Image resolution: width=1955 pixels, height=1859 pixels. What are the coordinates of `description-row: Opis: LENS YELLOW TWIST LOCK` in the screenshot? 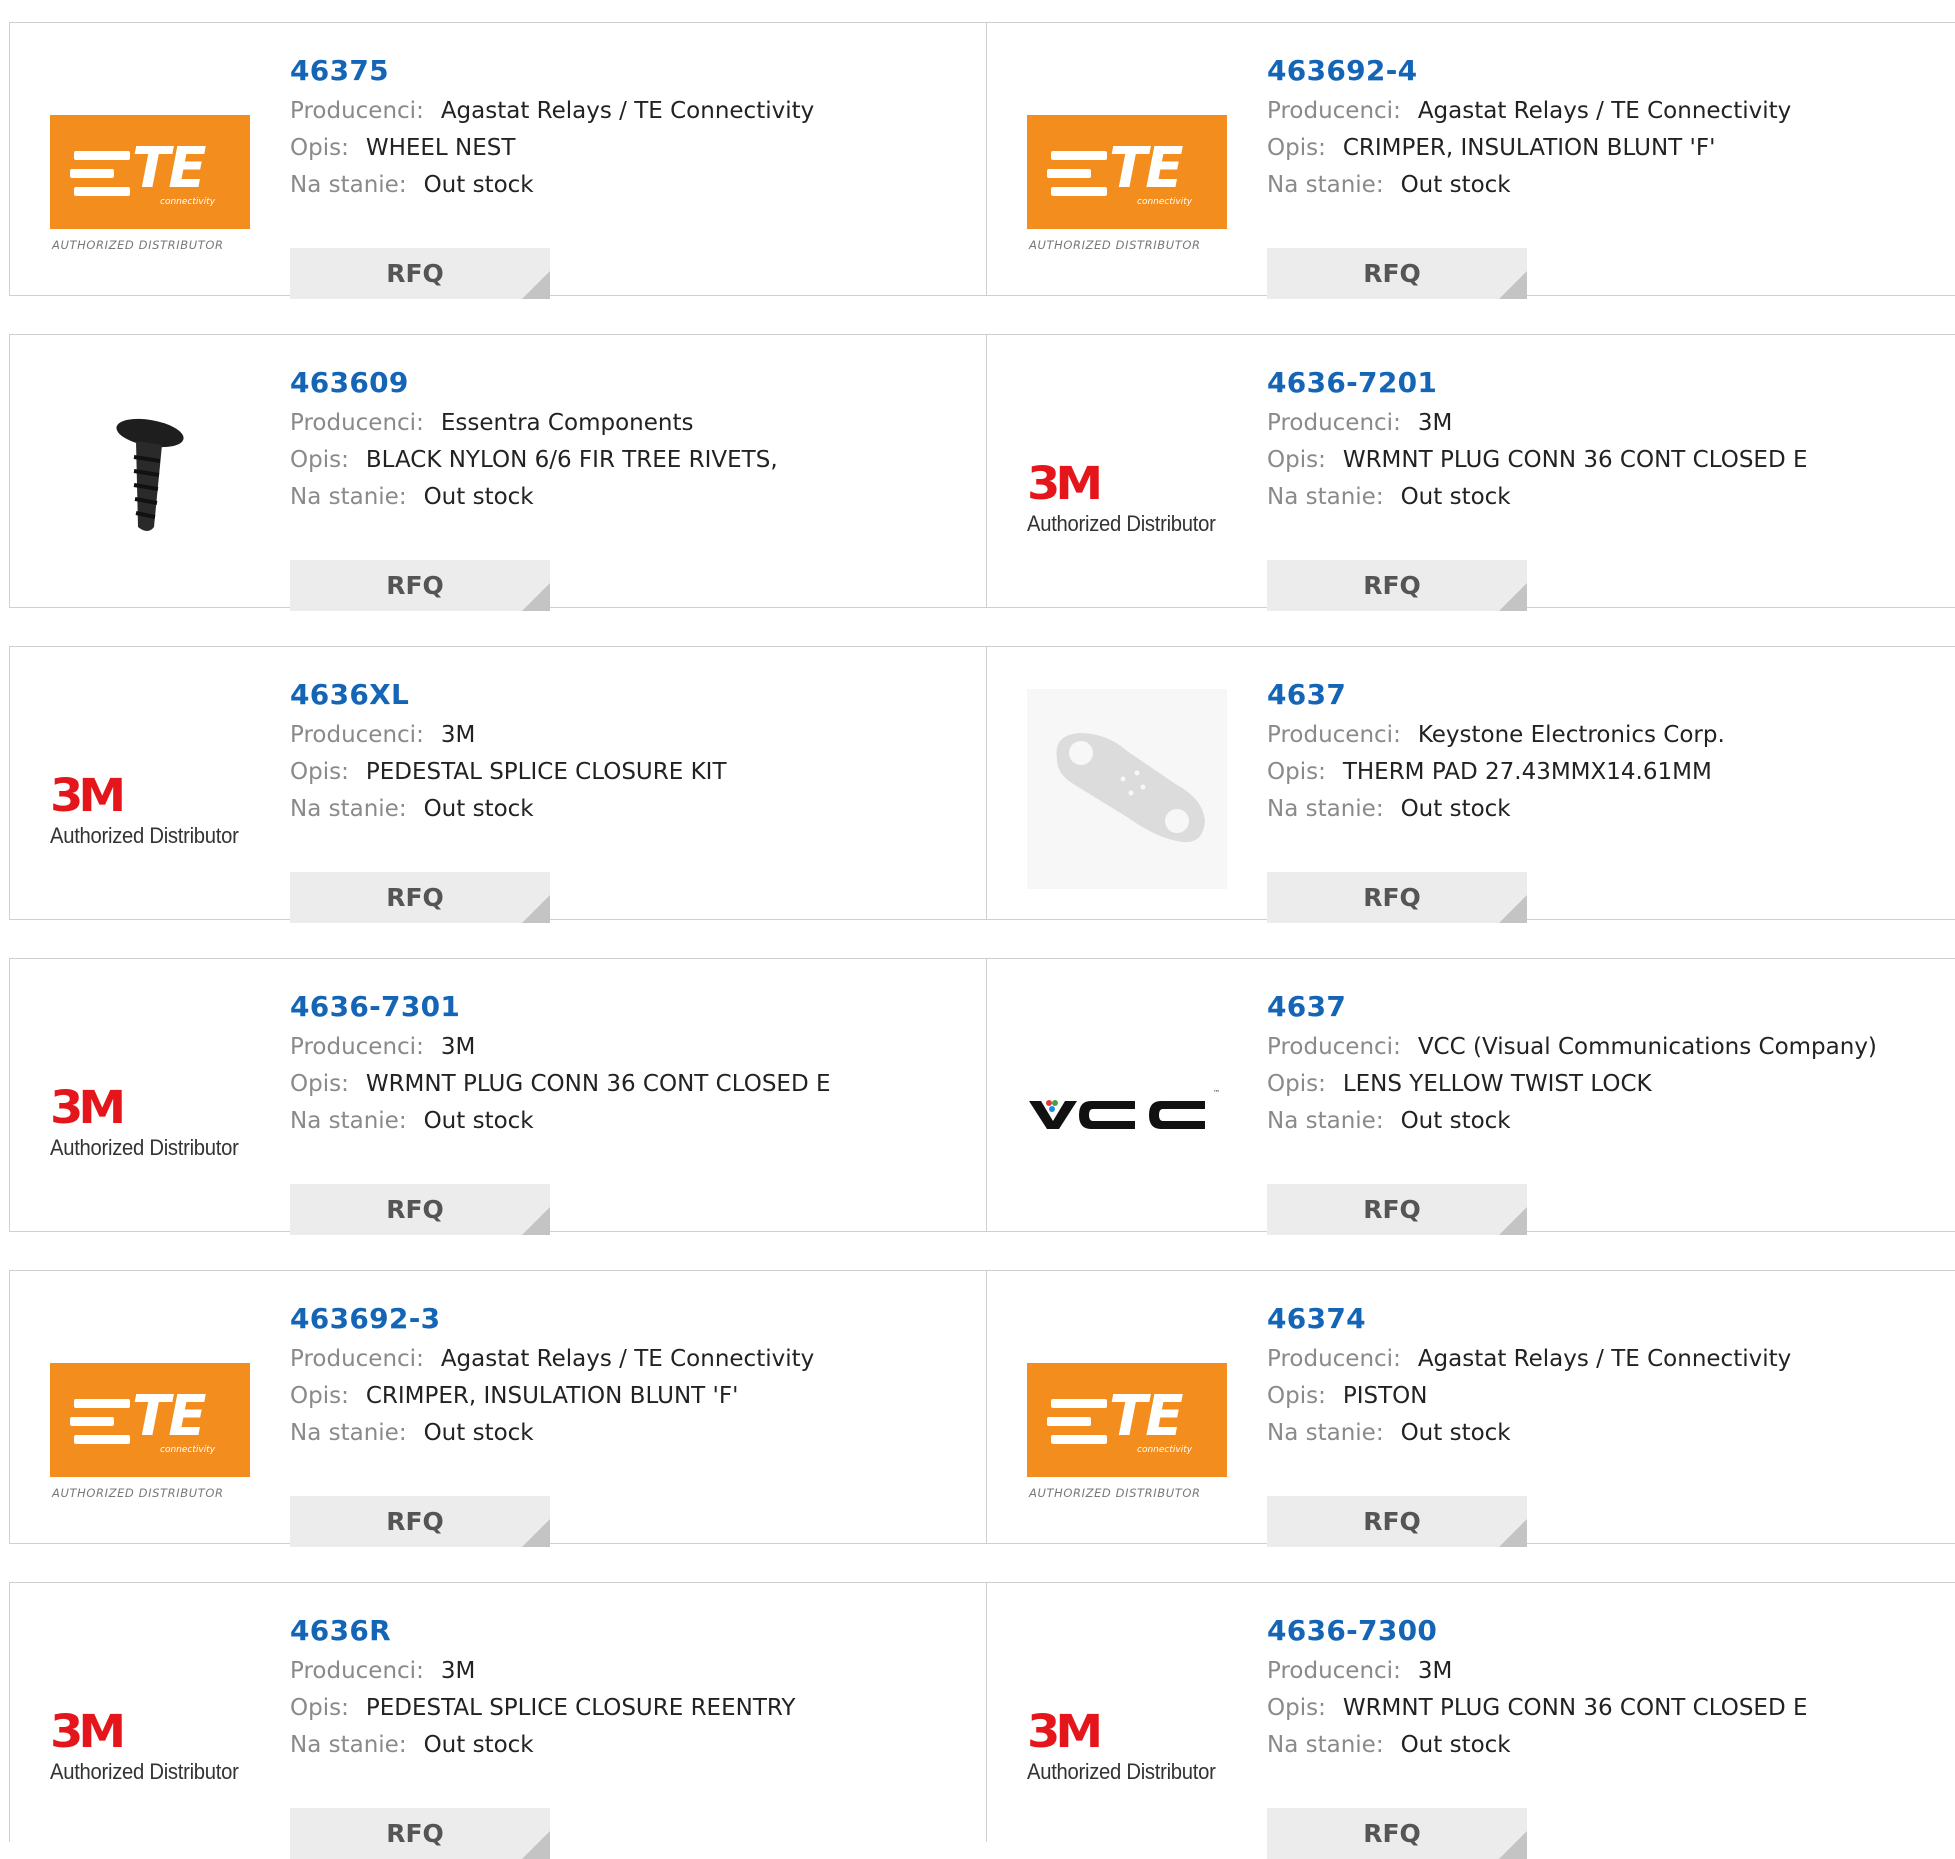 It's located at (1611, 1084).